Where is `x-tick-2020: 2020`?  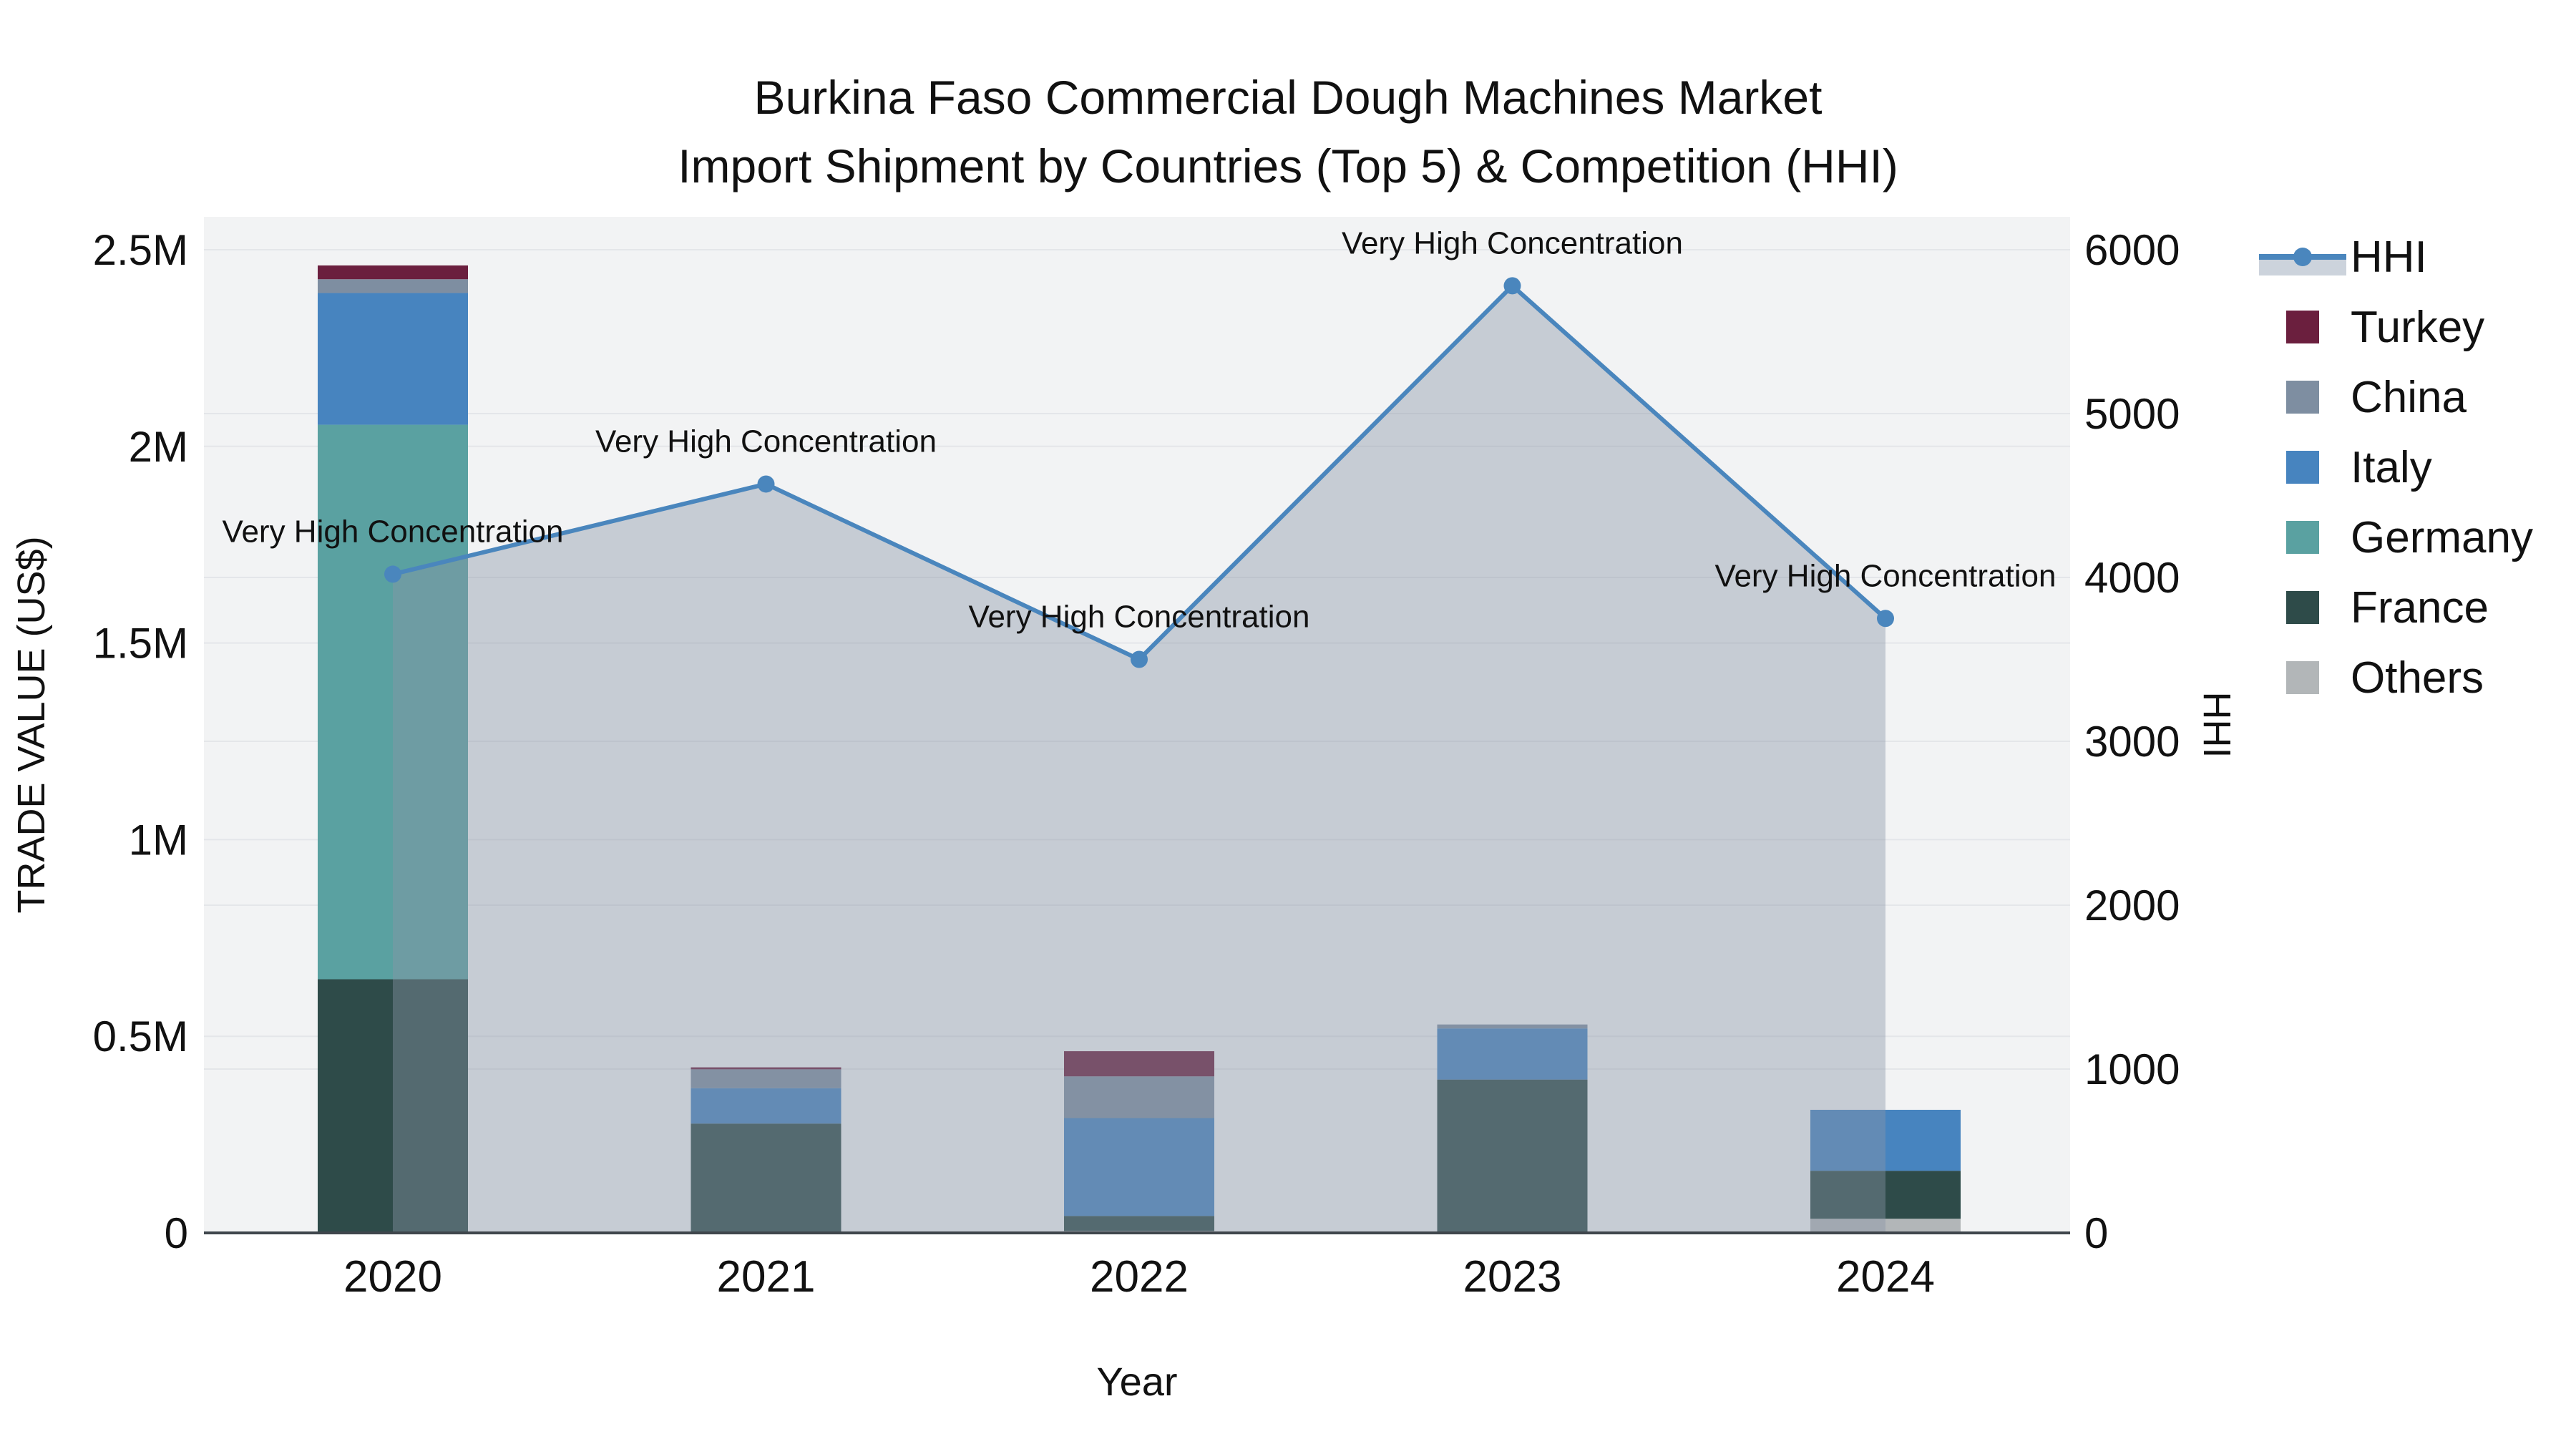 x-tick-2020: 2020 is located at coordinates (392, 1277).